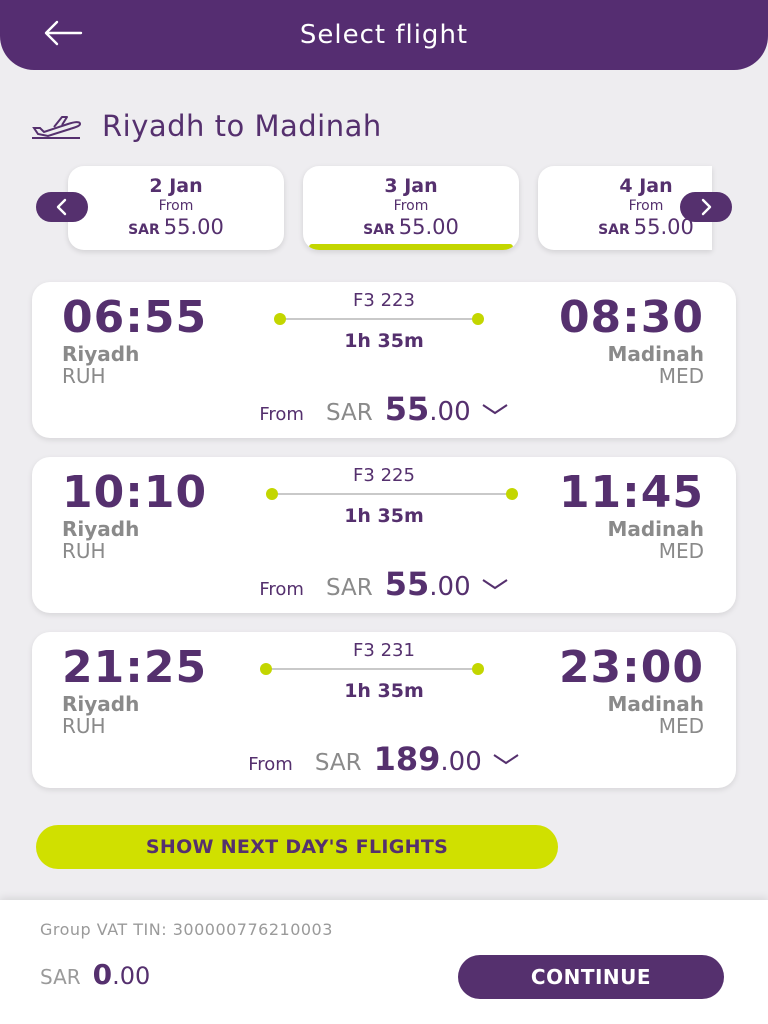 Image resolution: width=768 pixels, height=1024 pixels. I want to click on chevron-left-icon, so click(61, 207).